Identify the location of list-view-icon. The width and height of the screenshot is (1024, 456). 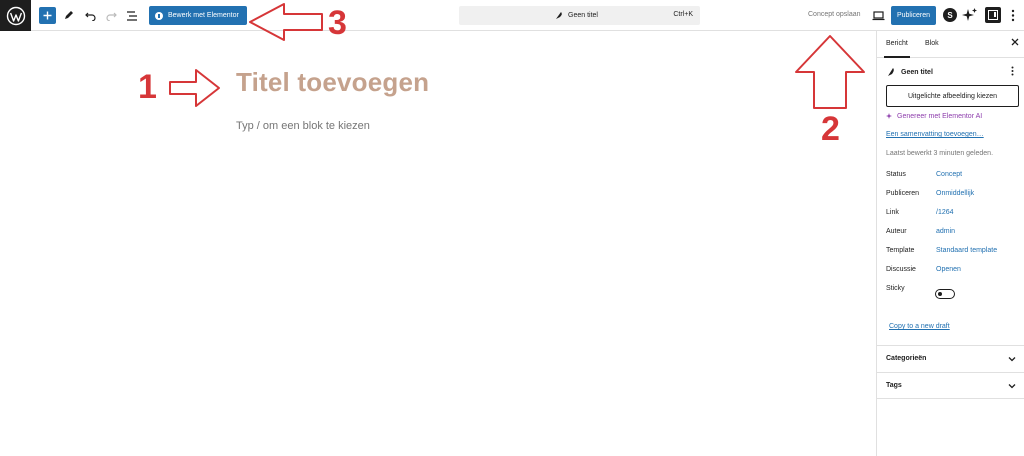
(132, 15).